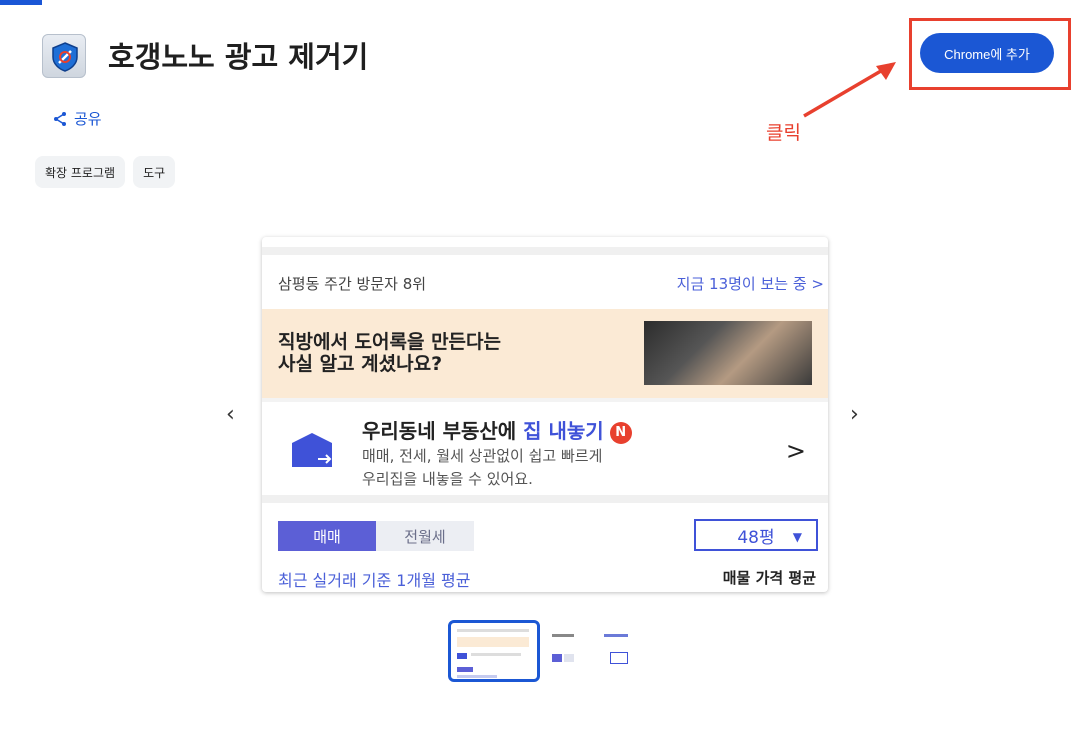 Image resolution: width=1085 pixels, height=730 pixels. What do you see at coordinates (493, 642) in the screenshot?
I see `thumb-banner` at bounding box center [493, 642].